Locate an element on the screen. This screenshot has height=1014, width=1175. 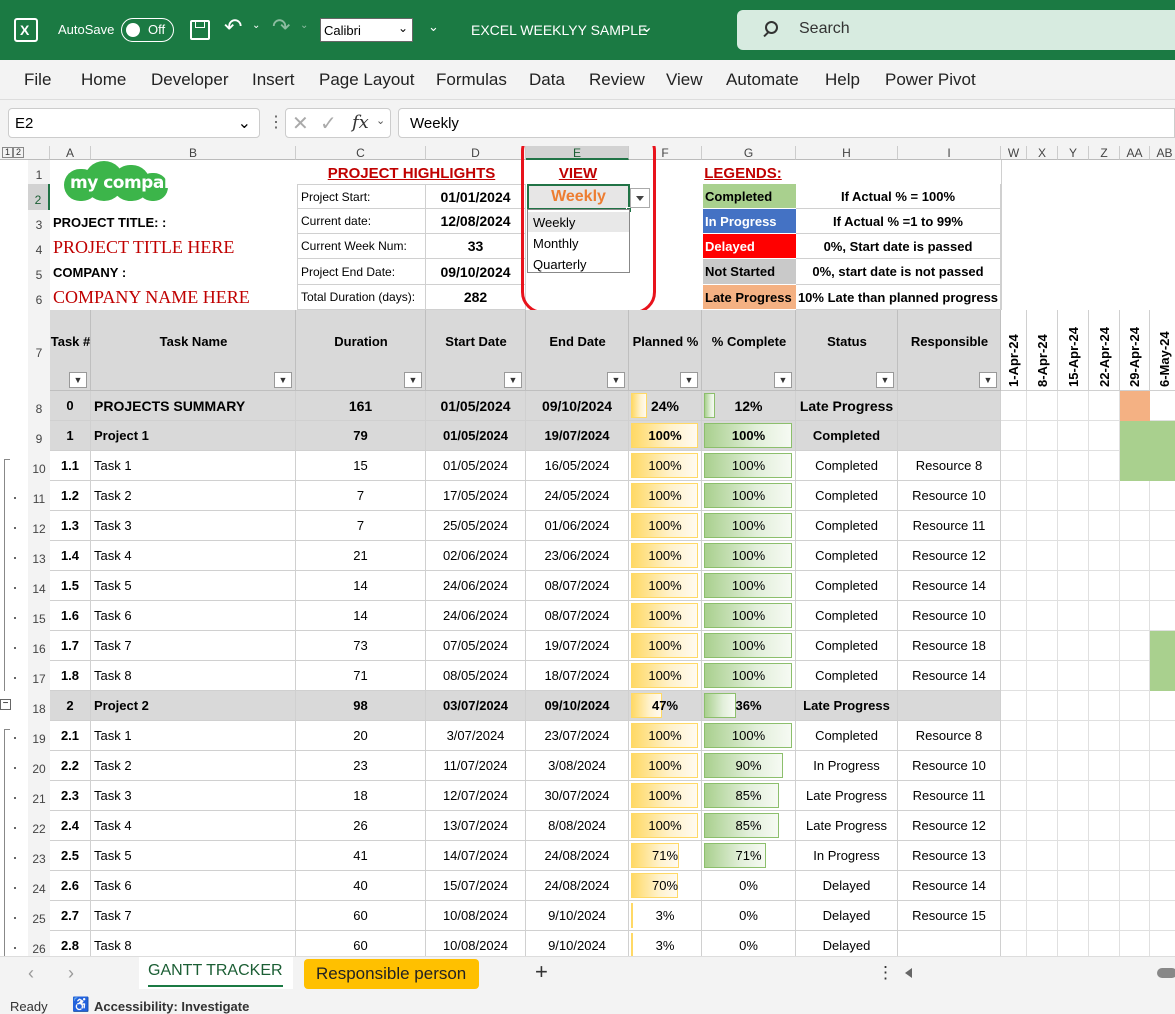
cell-complete: 71% is located at coordinates (749, 856).